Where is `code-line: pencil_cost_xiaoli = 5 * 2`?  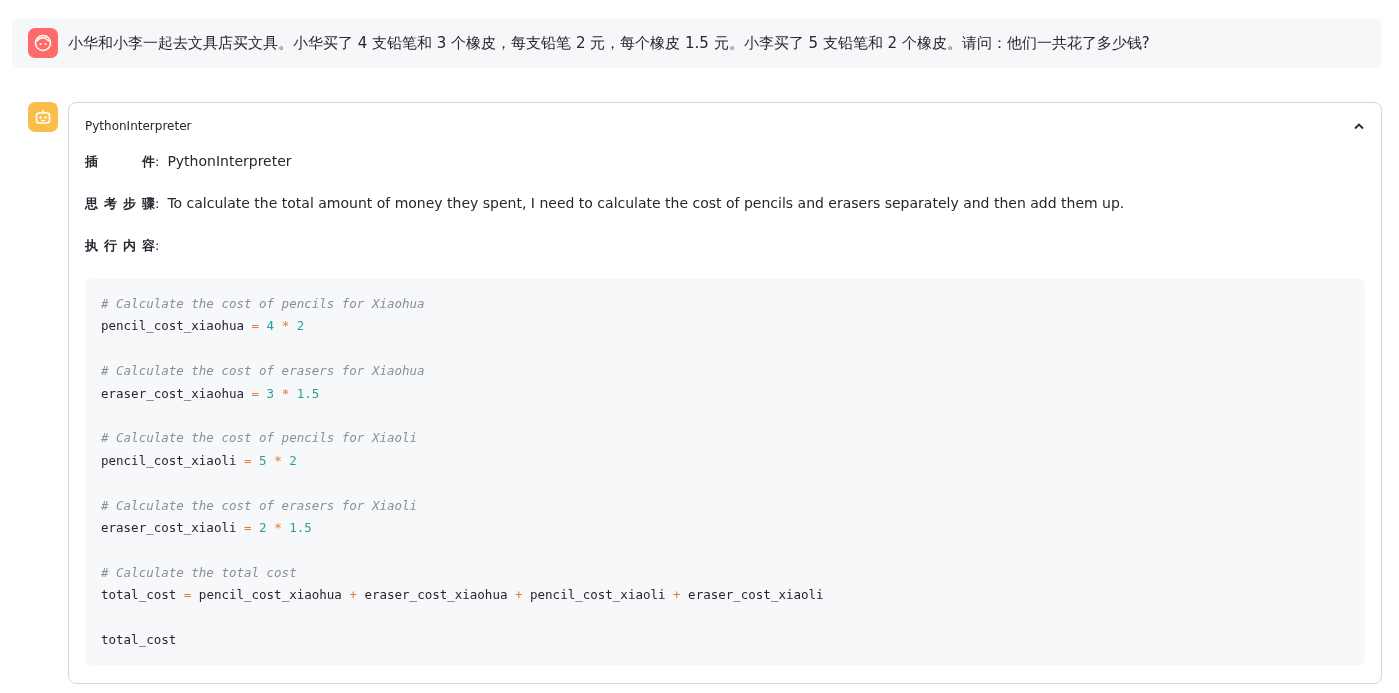 code-line: pencil_cost_xiaoli = 5 * 2 is located at coordinates (199, 460).